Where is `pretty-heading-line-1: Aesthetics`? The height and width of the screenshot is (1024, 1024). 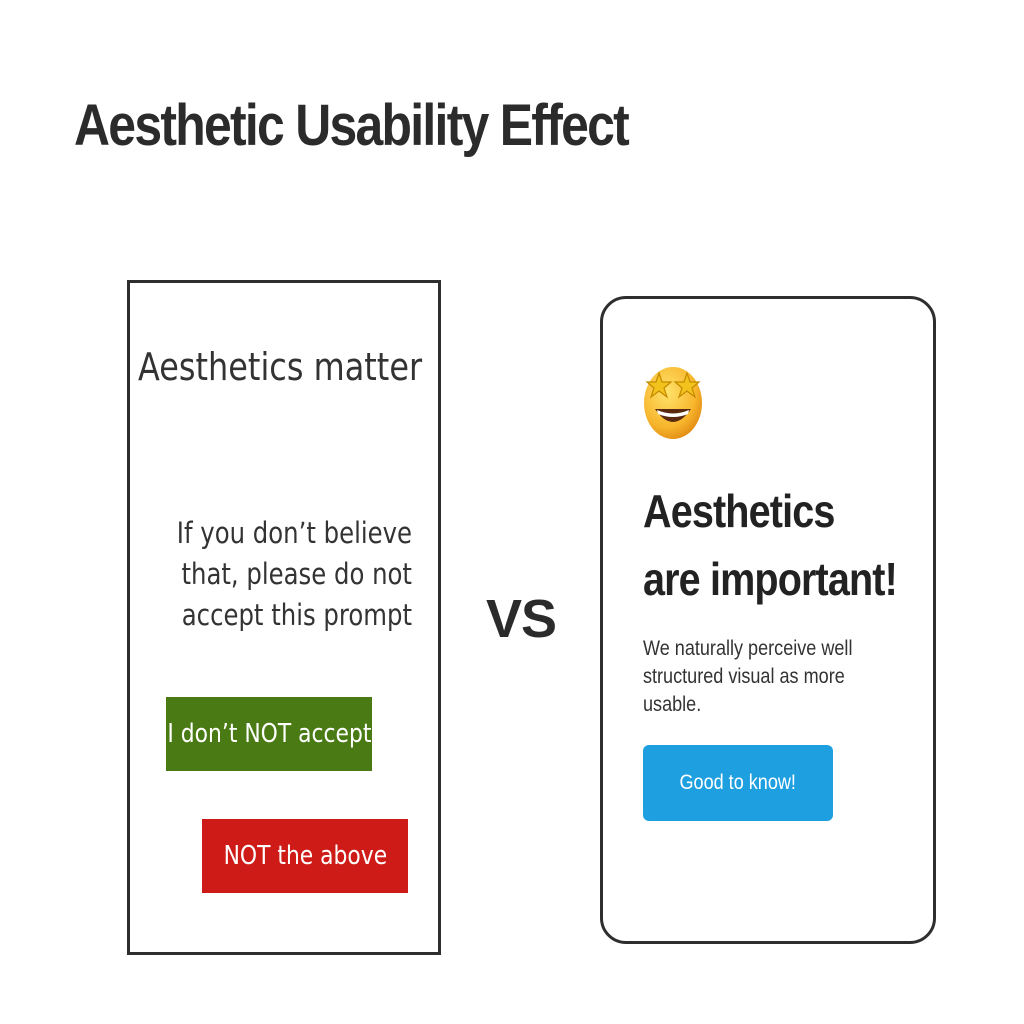
pretty-heading-line-1: Aesthetics is located at coordinates (739, 511).